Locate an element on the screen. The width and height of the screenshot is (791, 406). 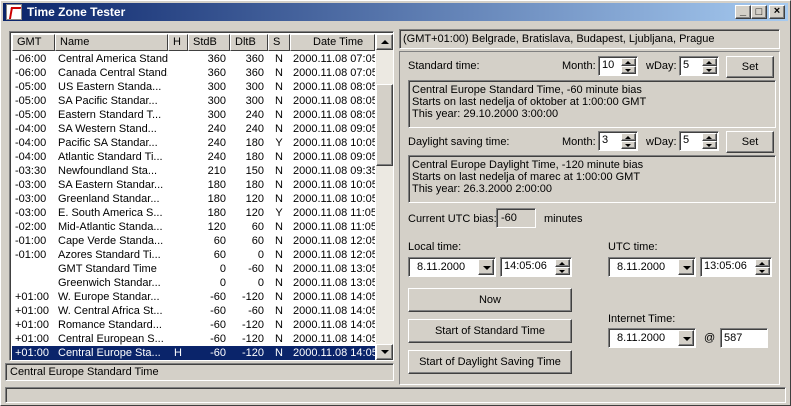
row-datetime: 2000.11.08 13:05 is located at coordinates (334, 283).